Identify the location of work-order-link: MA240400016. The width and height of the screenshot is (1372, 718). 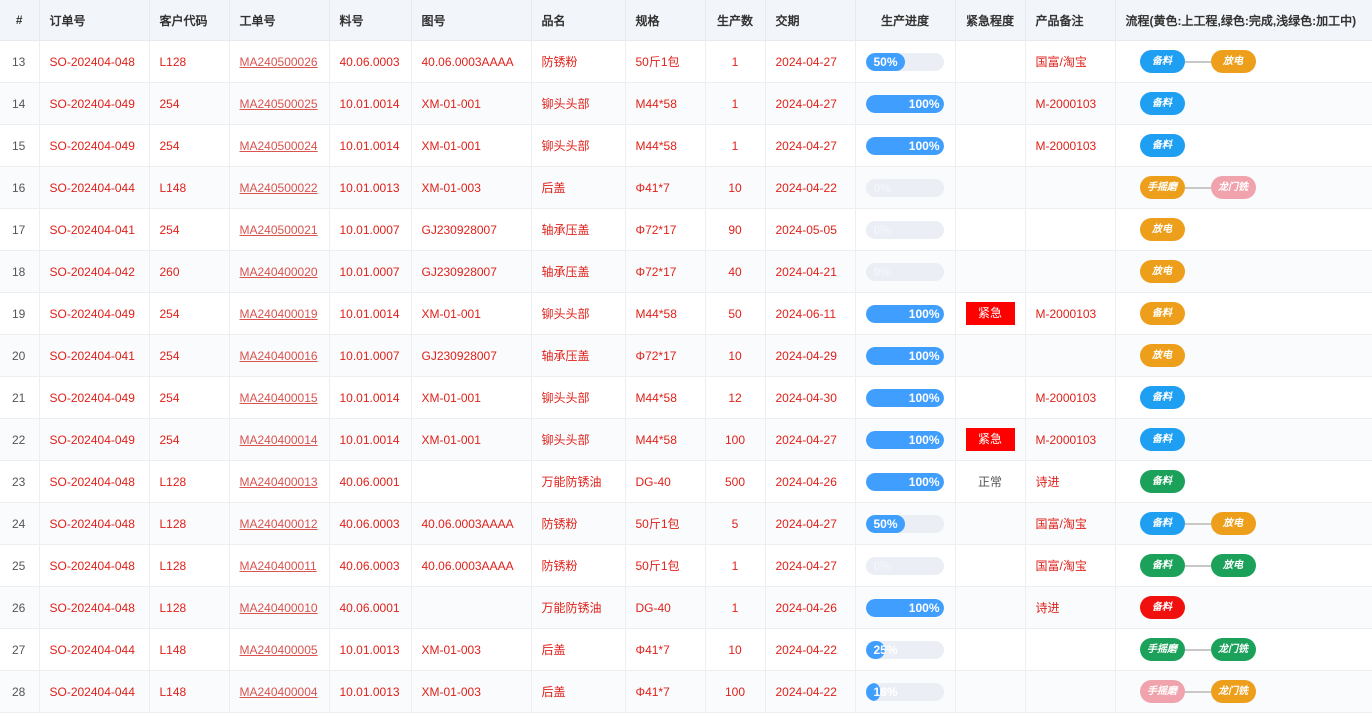
(279, 356).